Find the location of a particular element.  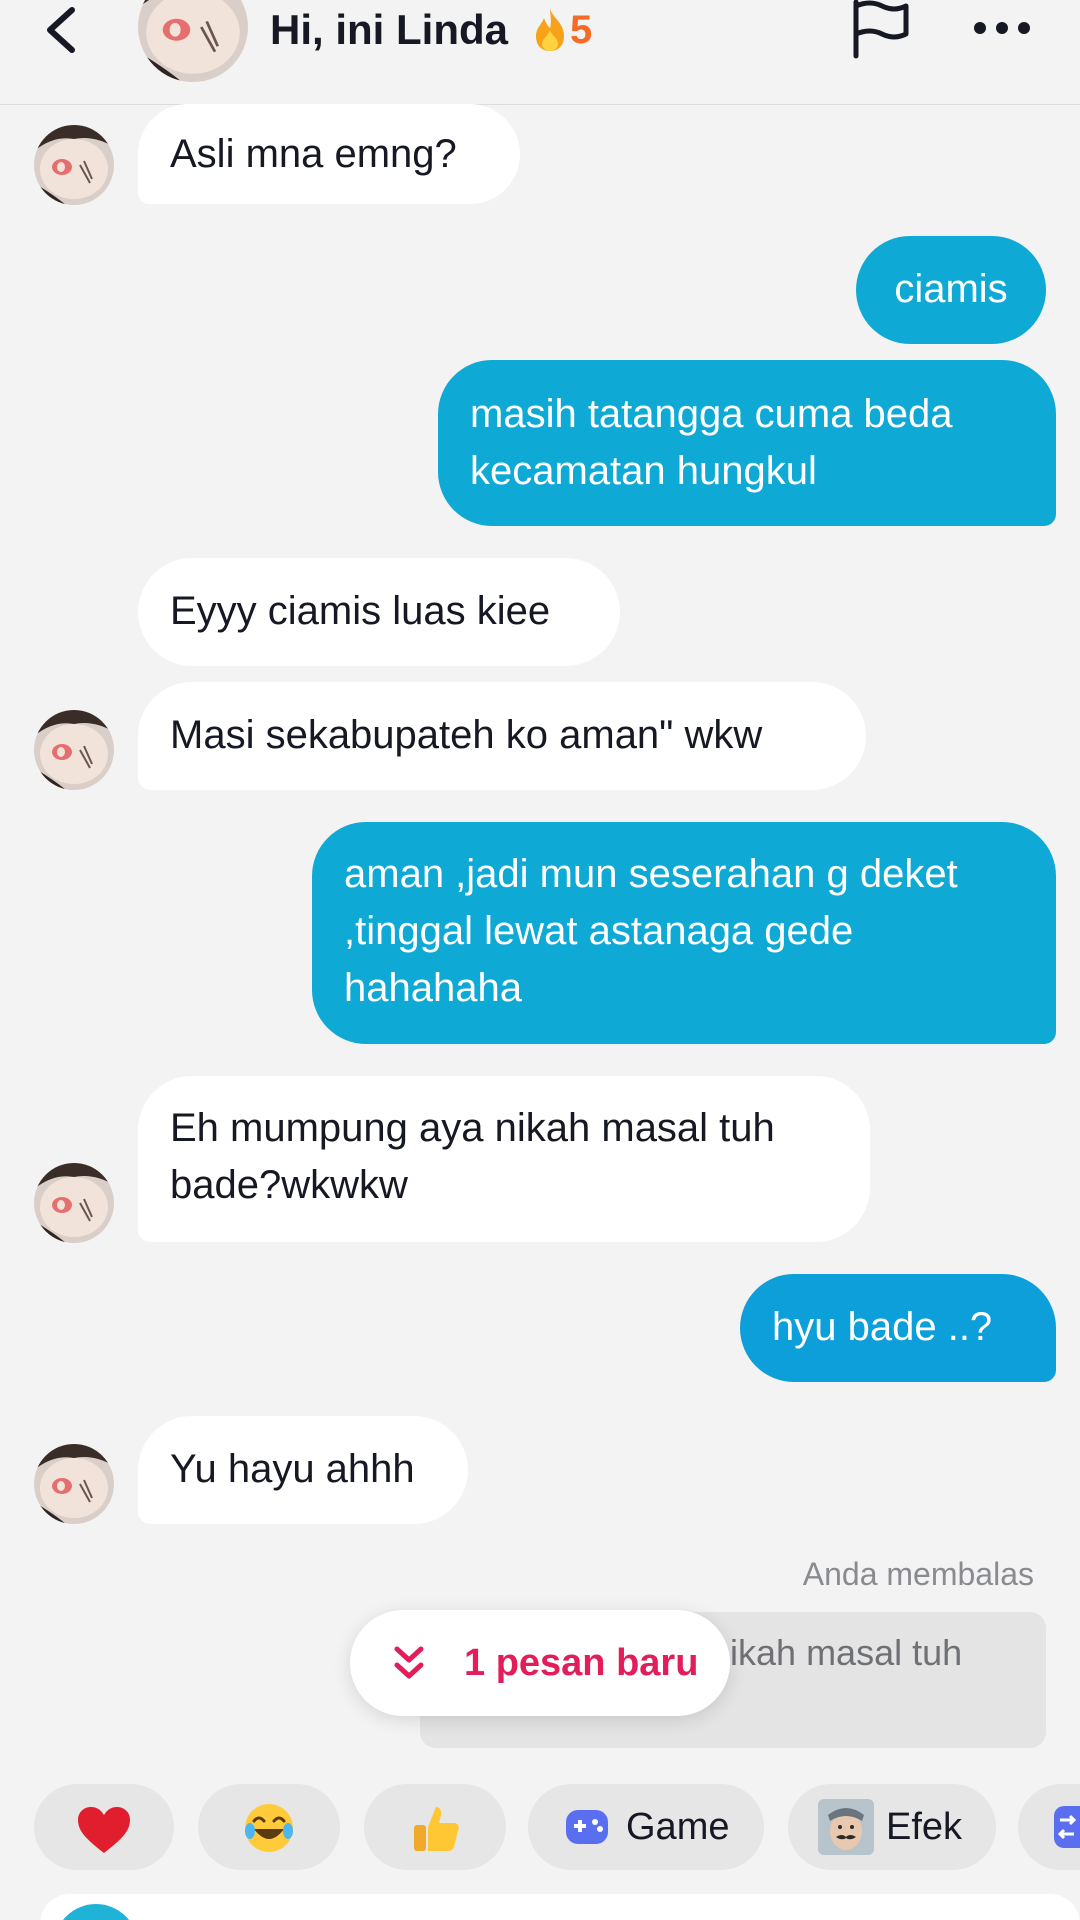

incoming-message: Asli mna emng? is located at coordinates (329, 154).